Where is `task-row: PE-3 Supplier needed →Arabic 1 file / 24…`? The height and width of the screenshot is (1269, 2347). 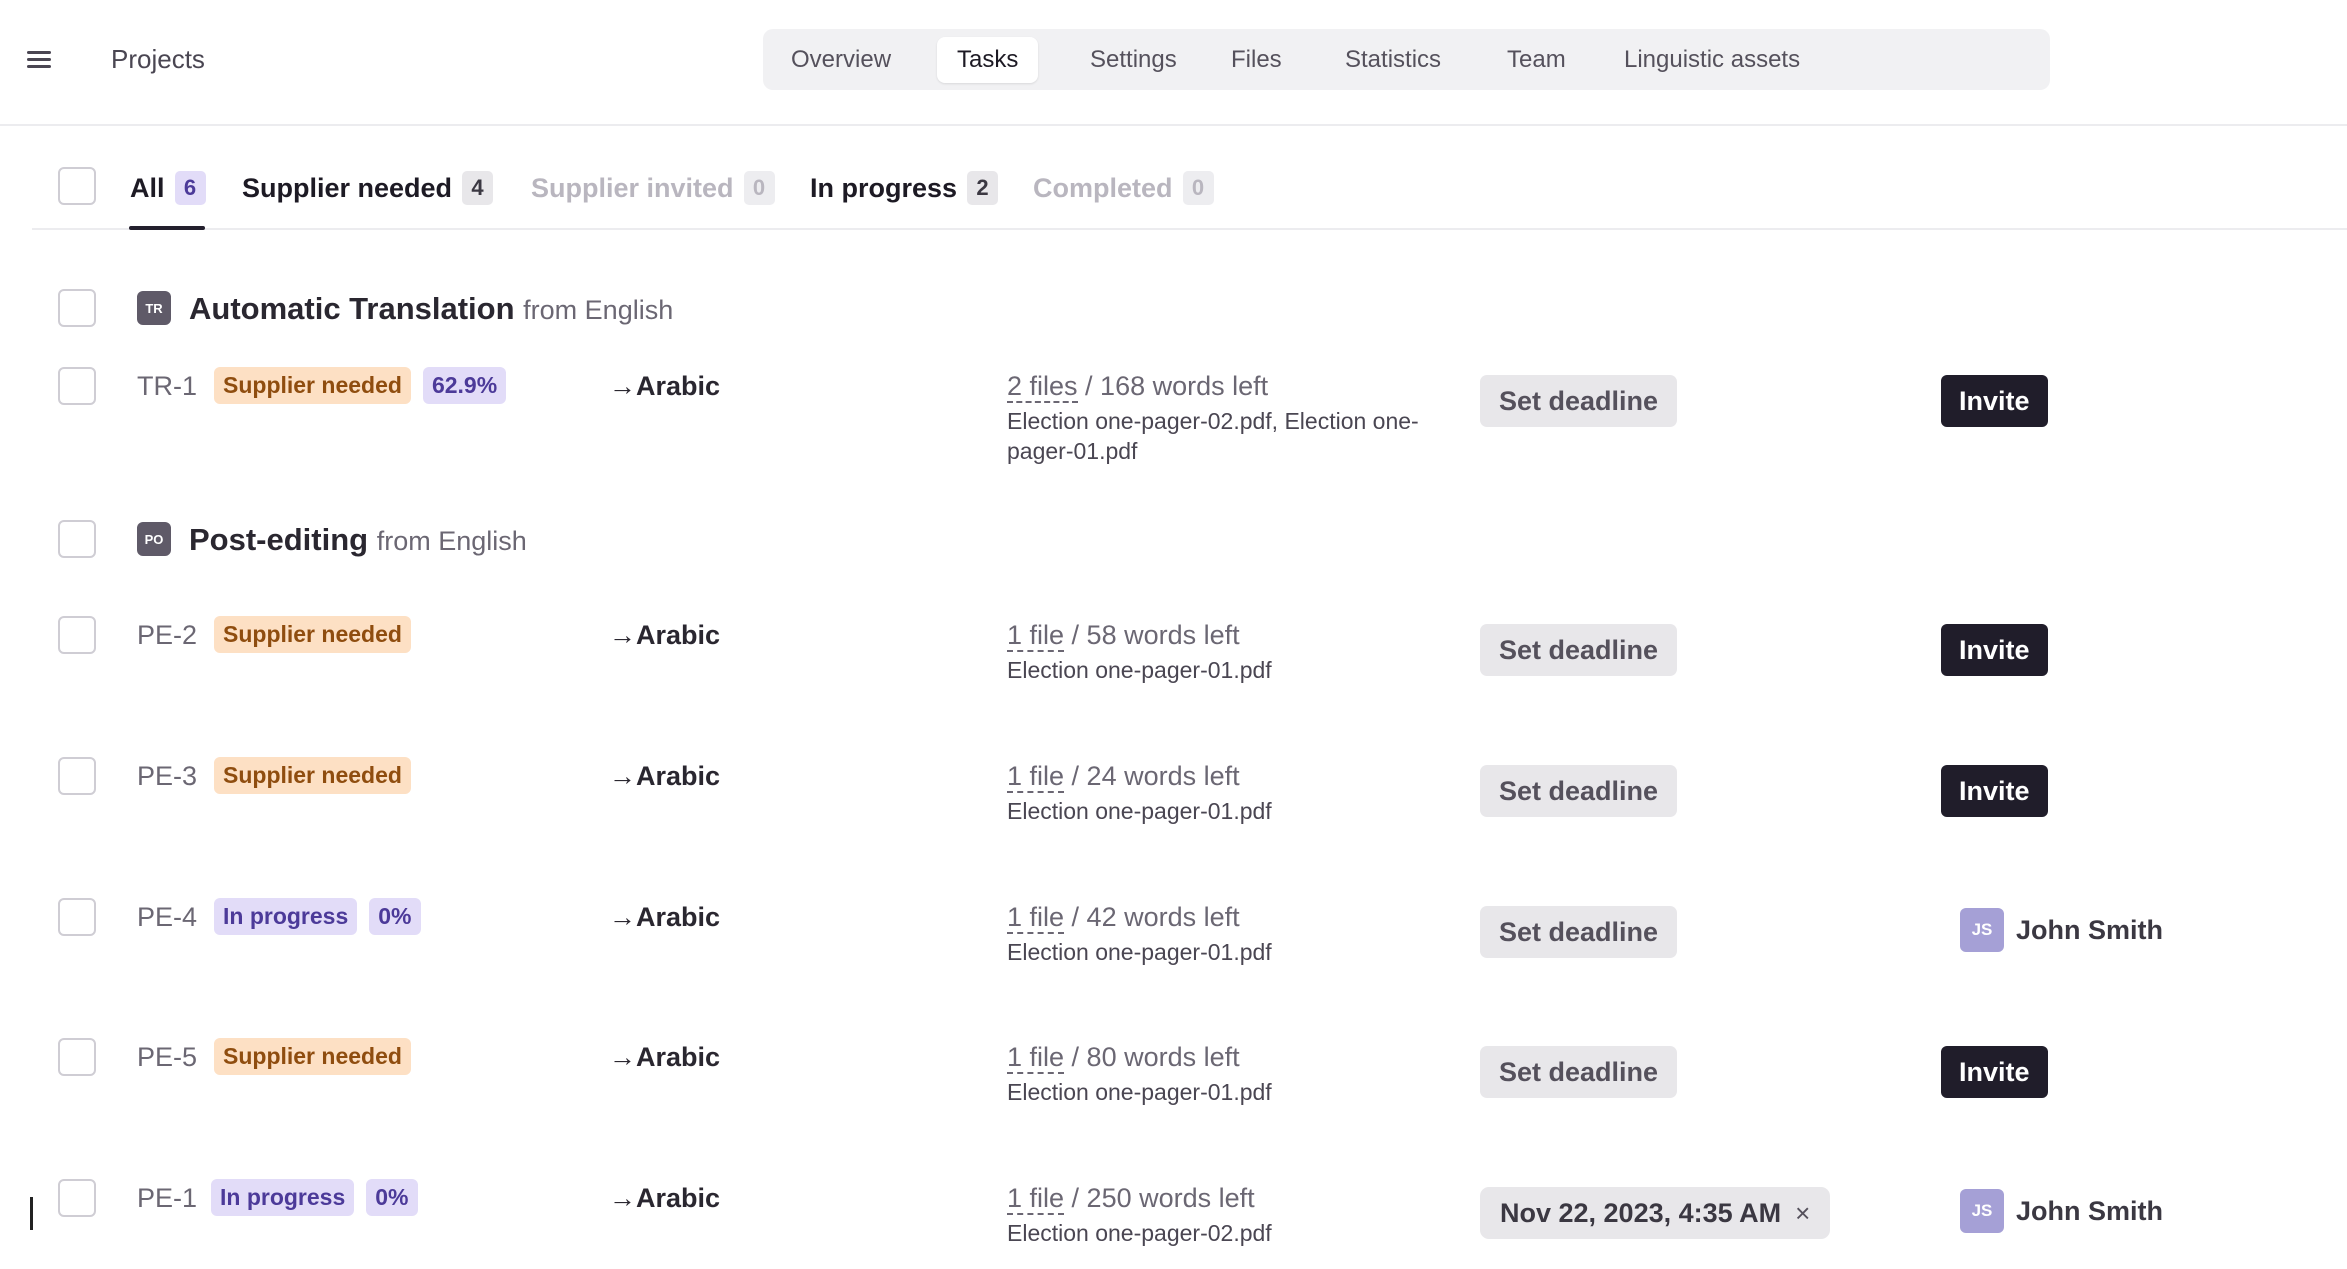
task-row: PE-3 Supplier needed →Arabic 1 file / 24… is located at coordinates (1183, 812).